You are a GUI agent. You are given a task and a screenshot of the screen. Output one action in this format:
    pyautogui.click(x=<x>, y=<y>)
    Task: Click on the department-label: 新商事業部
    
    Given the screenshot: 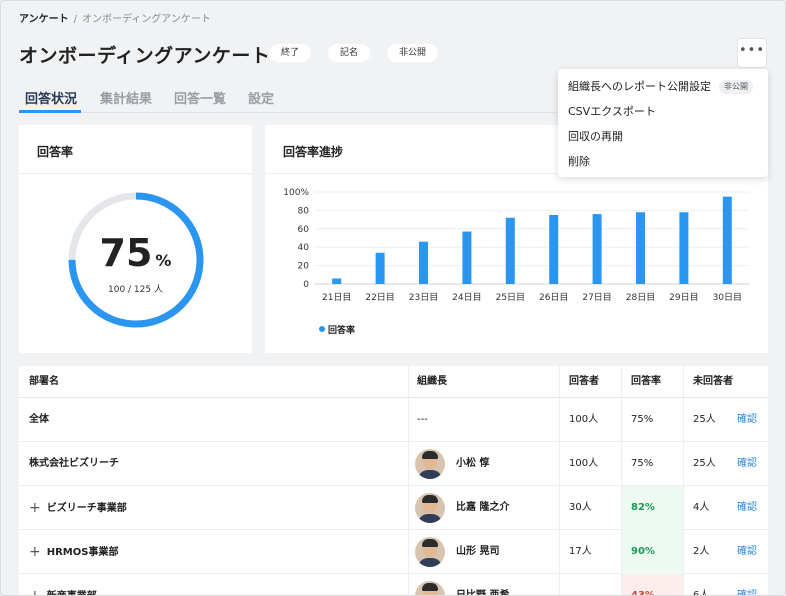 What is the action you would take?
    pyautogui.click(x=72, y=593)
    